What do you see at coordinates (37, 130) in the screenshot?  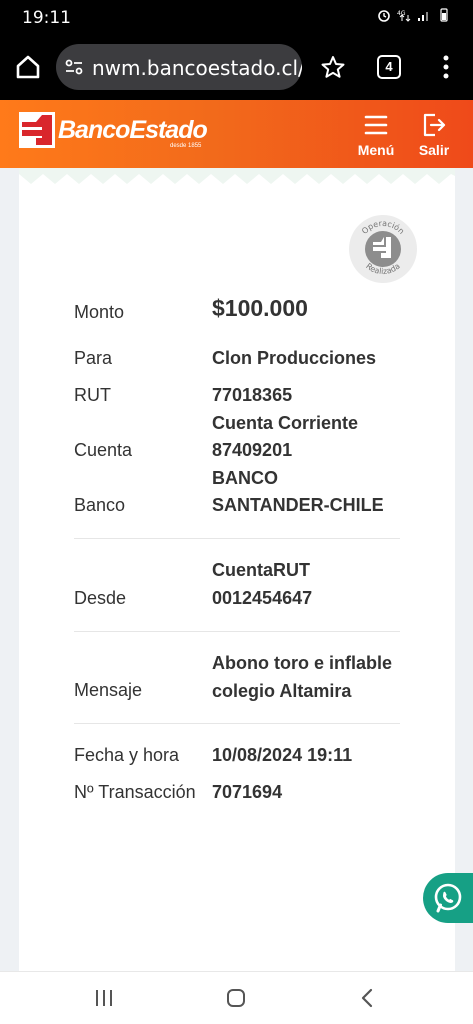 I see `bancoestado-logo-icon` at bounding box center [37, 130].